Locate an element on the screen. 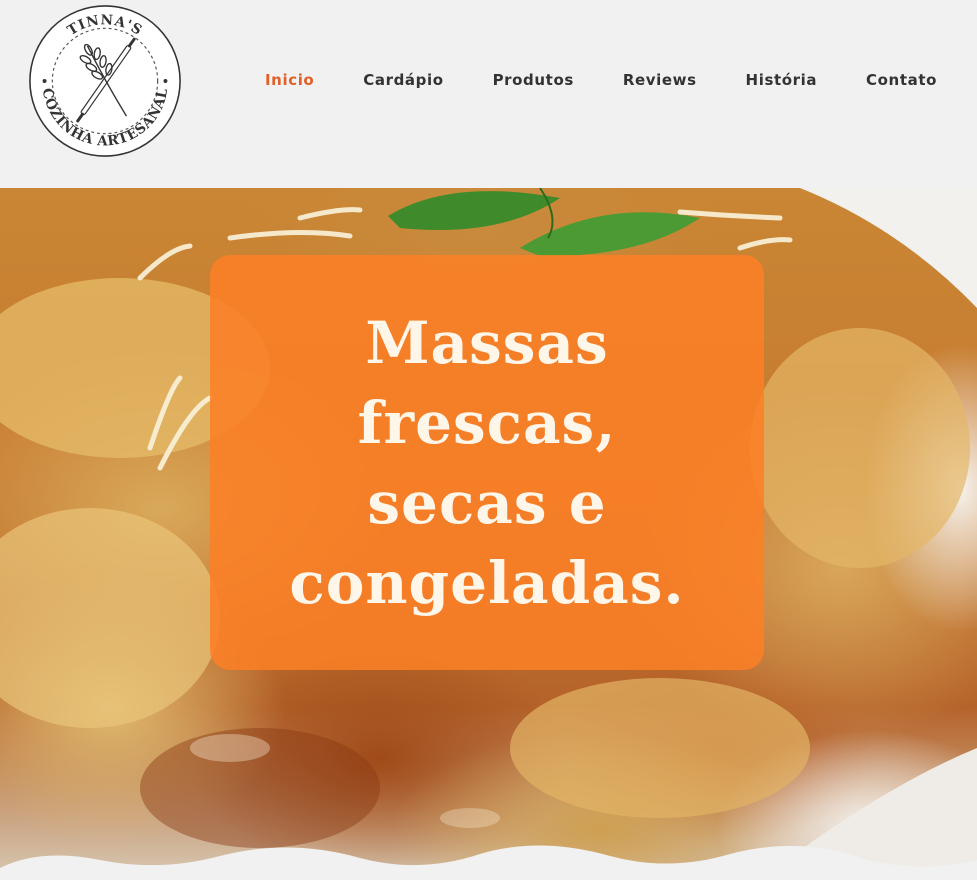 This screenshot has width=977, height=880. headline-line: Massas is located at coordinates (487, 342).